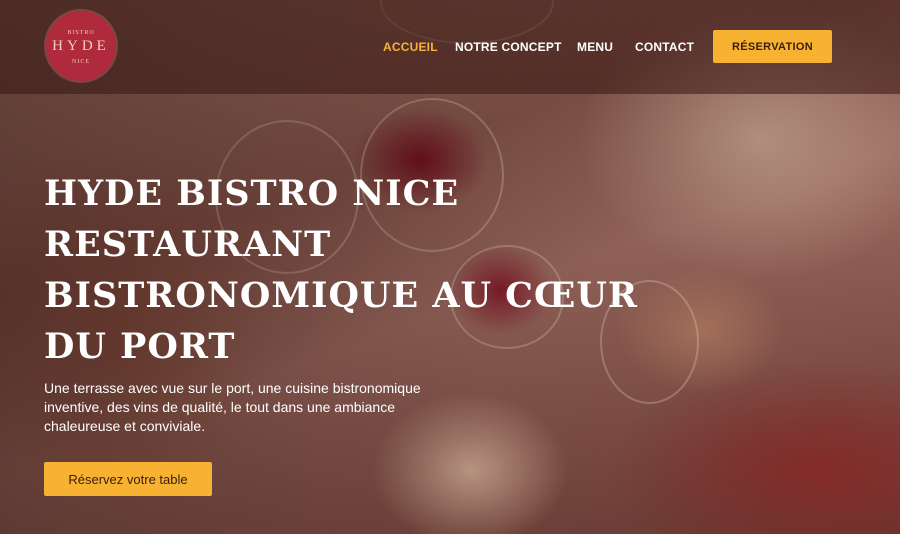 The width and height of the screenshot is (900, 534). Describe the element at coordinates (188, 244) in the screenshot. I see `hero-title-line: RESTAURANT` at that location.